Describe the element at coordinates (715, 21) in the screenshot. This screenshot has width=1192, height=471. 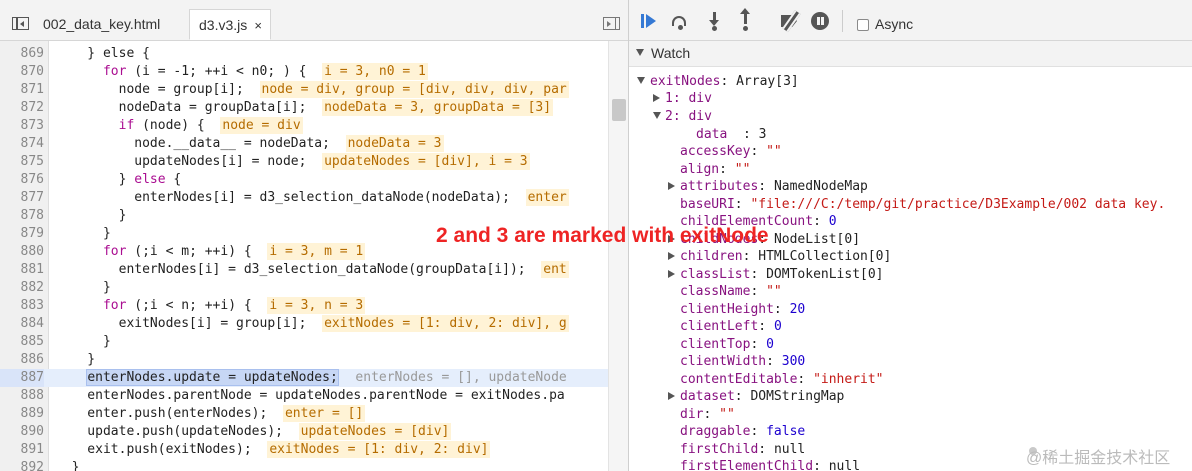
I see `step-into-icon` at that location.